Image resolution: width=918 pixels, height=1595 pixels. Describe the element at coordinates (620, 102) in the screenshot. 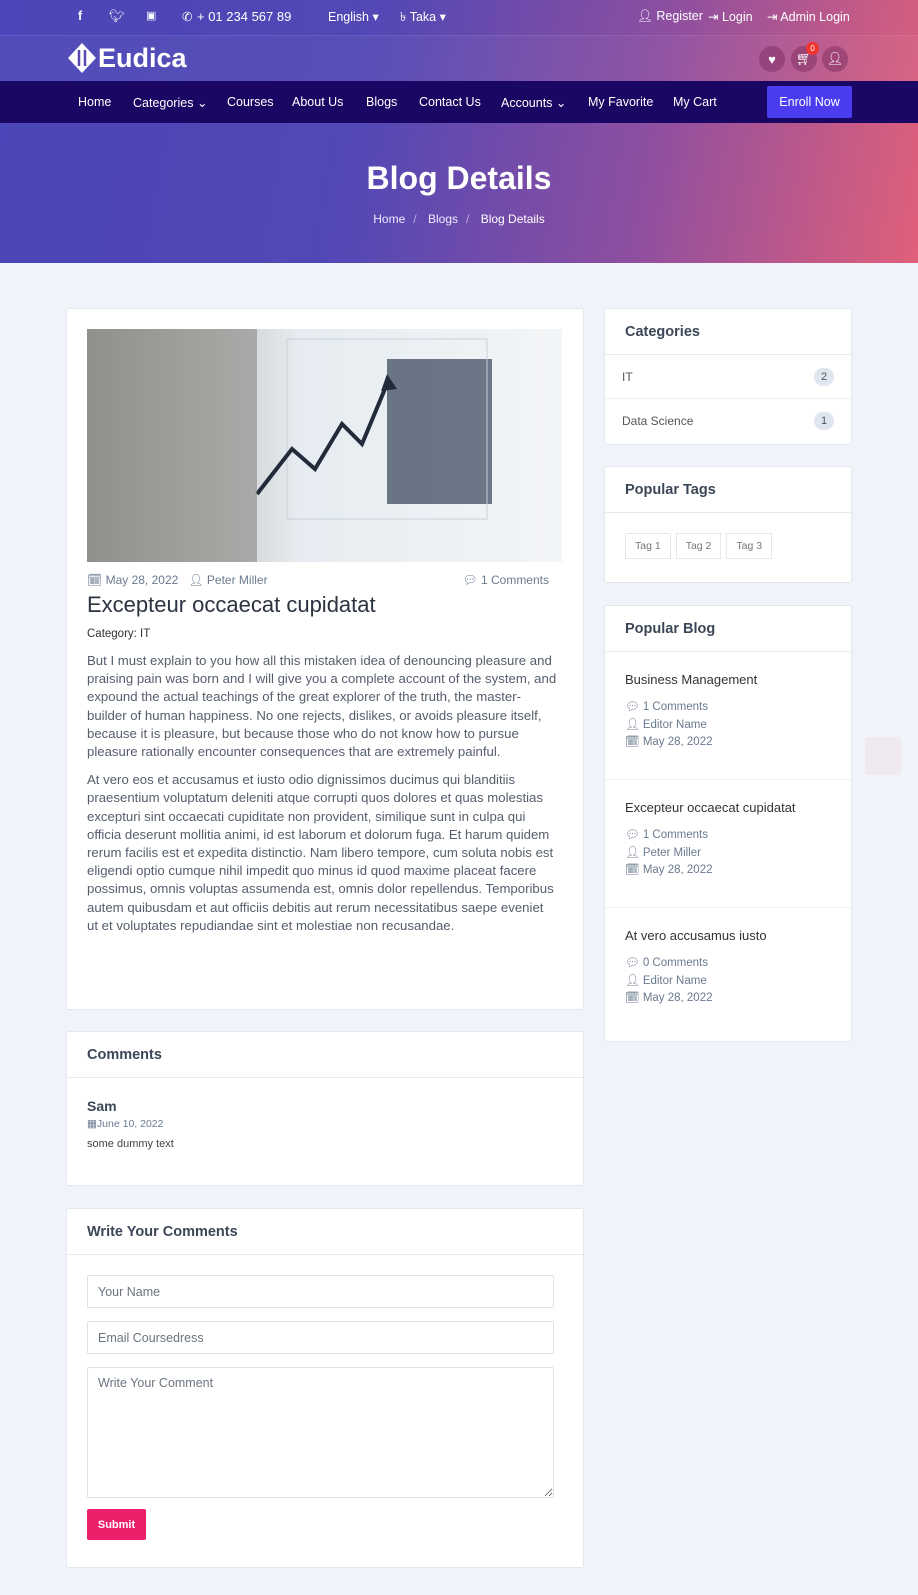

I see `nav-my-favorite: My Favorite` at that location.